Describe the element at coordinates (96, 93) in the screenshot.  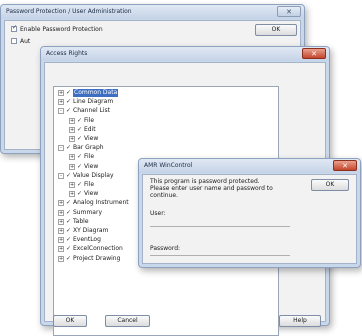
I see `tree-node-label: Common Data` at that location.